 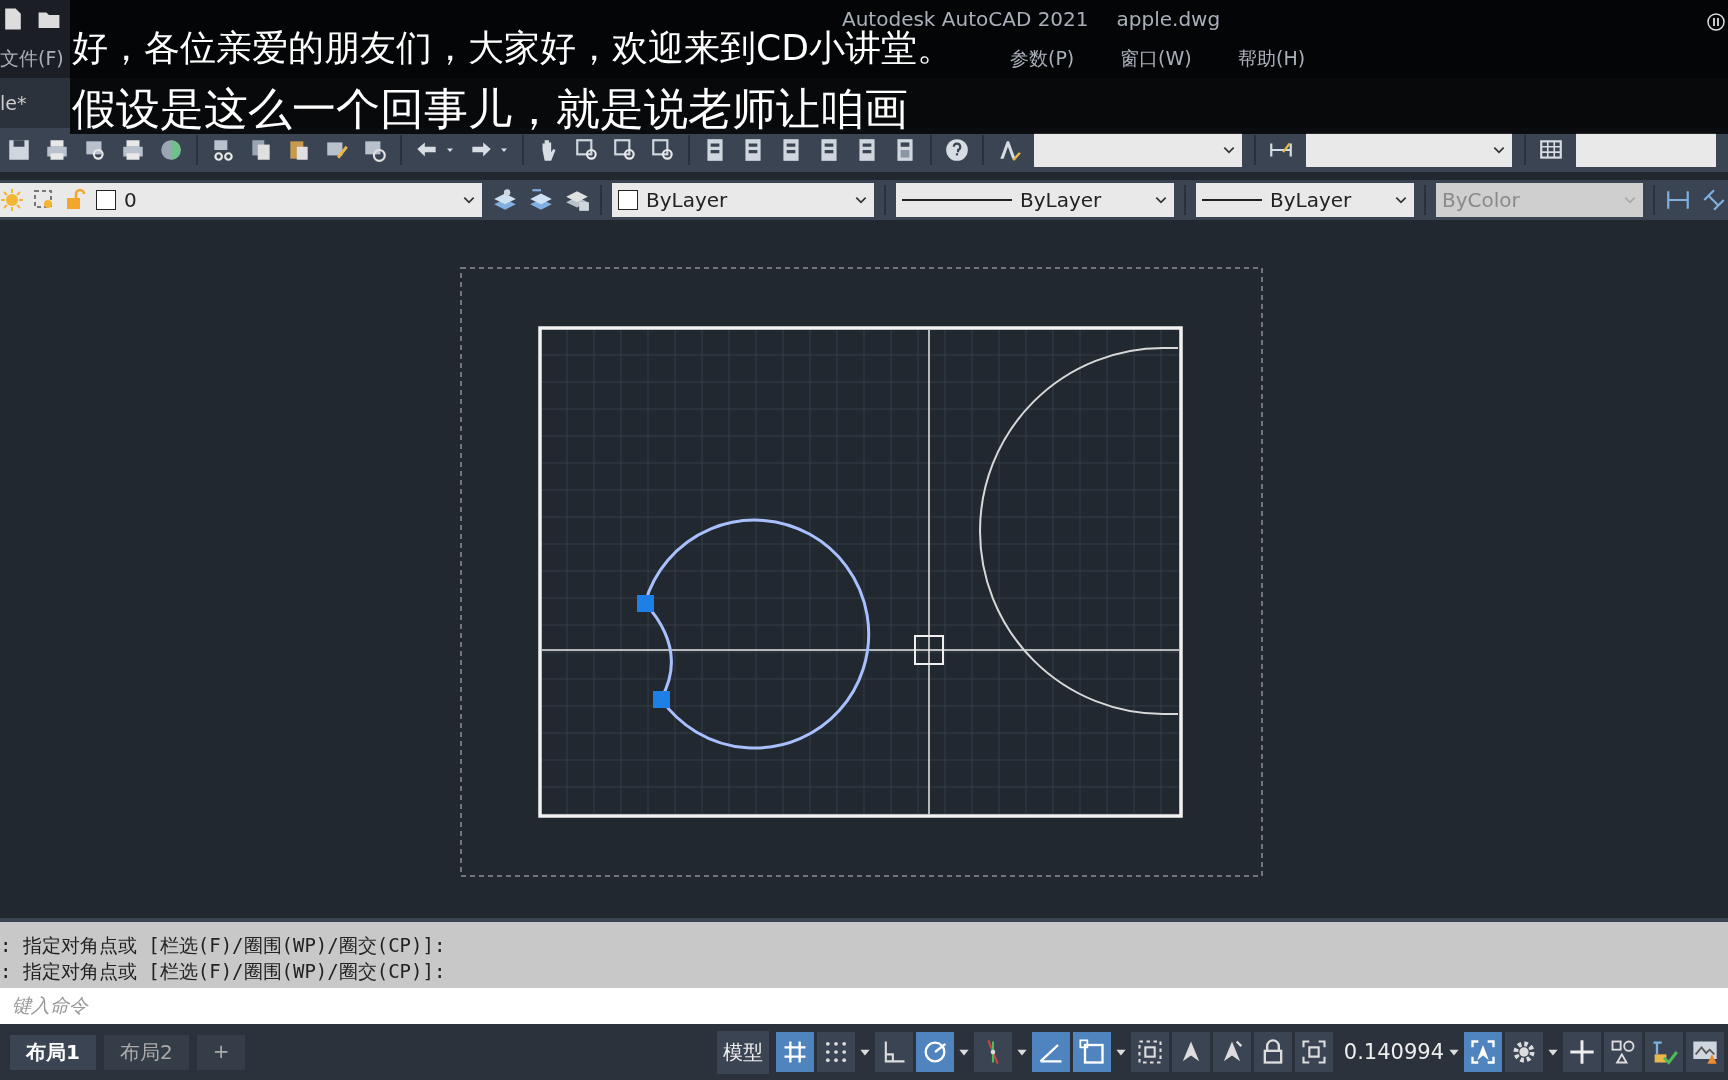 I want to click on linetype-value: ByLayer, so click(x=1061, y=200).